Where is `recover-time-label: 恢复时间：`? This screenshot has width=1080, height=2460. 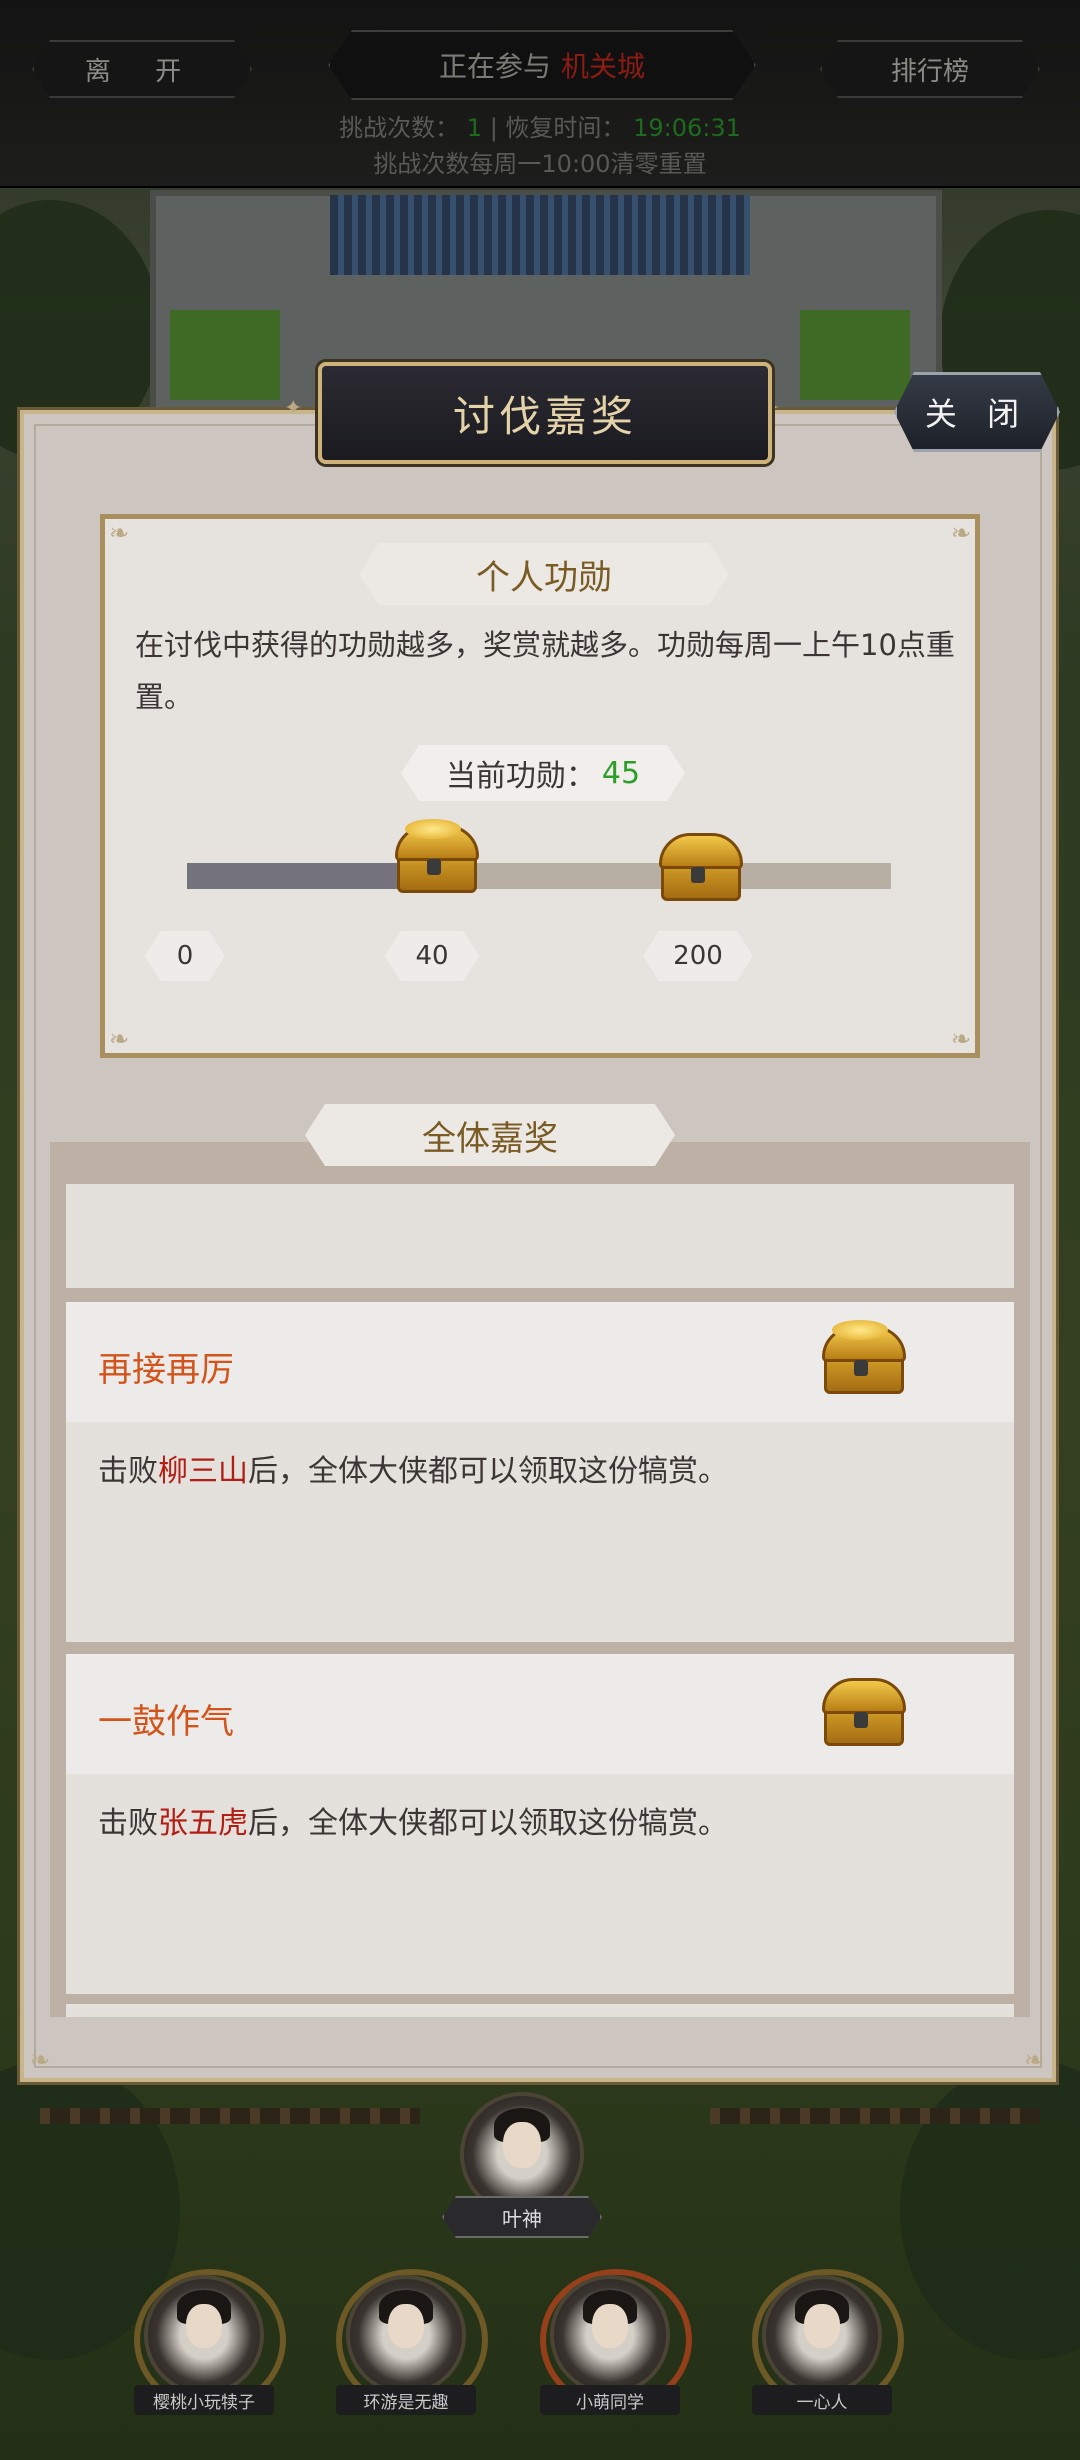 recover-time-label: 恢复时间： is located at coordinates (565, 128).